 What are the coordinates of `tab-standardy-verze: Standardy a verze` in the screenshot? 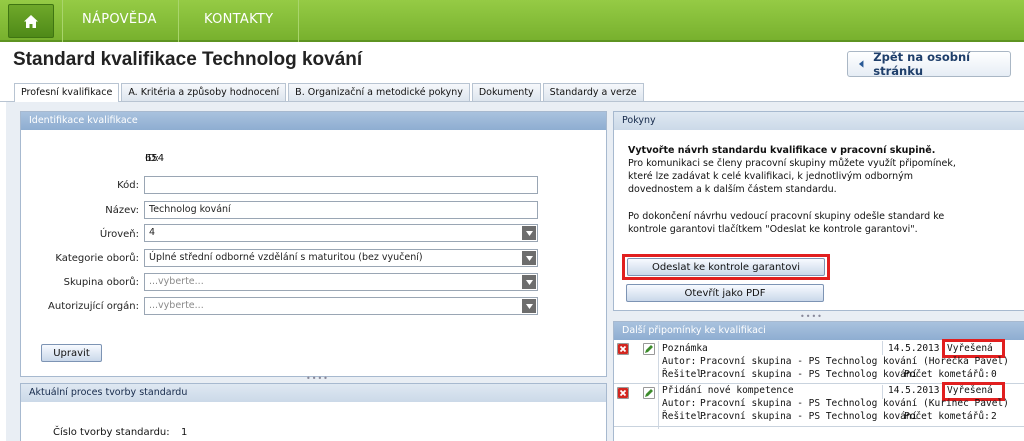 It's located at (593, 92).